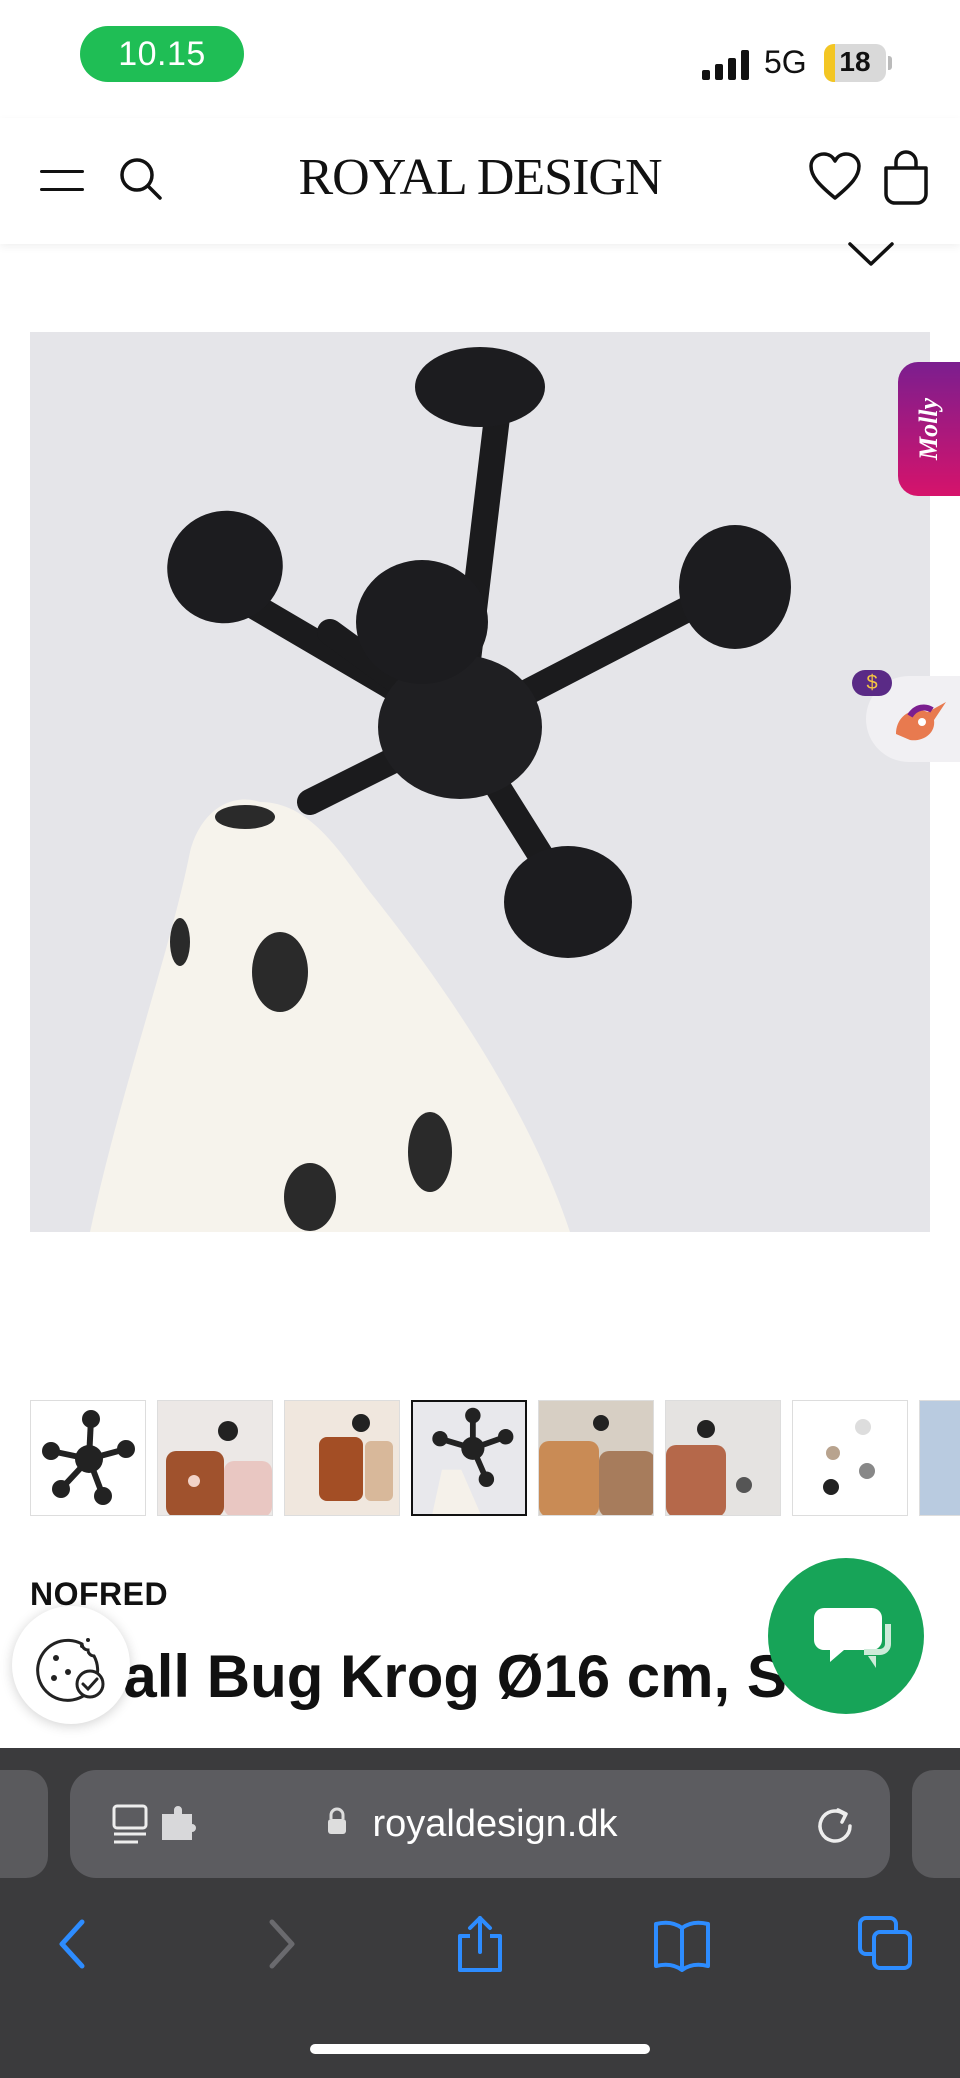 The width and height of the screenshot is (960, 2078). Describe the element at coordinates (162, 54) in the screenshot. I see `status-time: 10.15` at that location.